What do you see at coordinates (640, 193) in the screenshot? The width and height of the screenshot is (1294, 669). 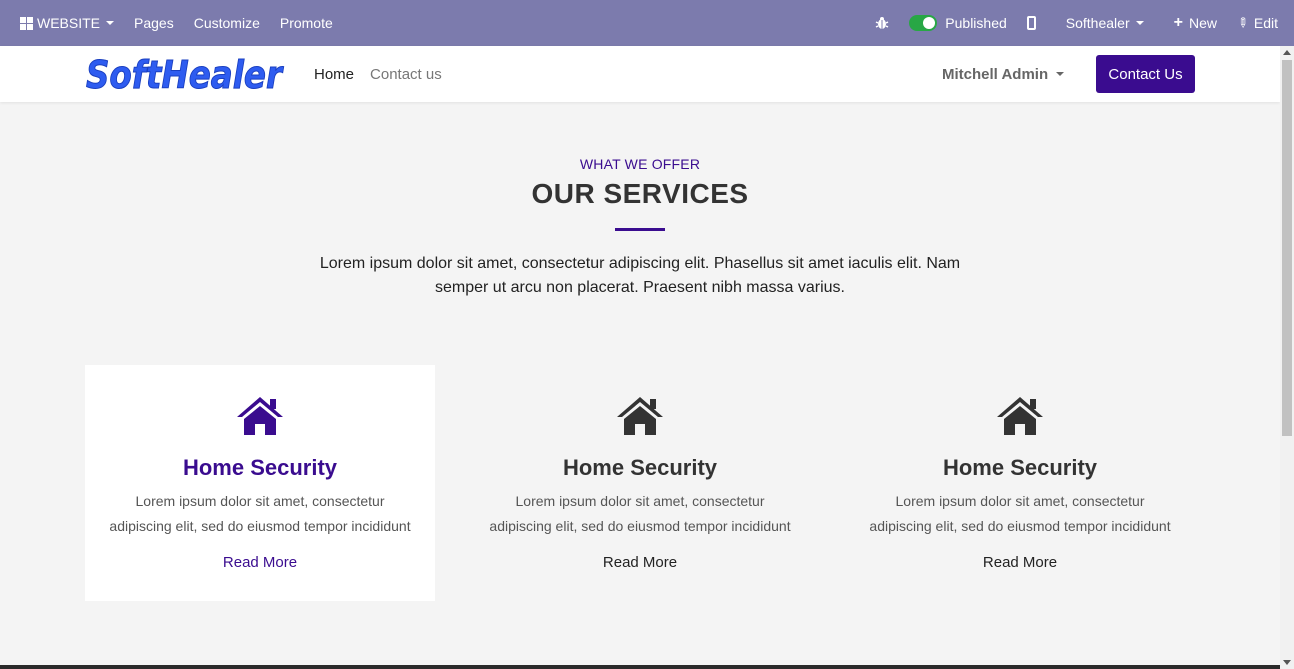 I see `section-title: OUR SERVICES` at bounding box center [640, 193].